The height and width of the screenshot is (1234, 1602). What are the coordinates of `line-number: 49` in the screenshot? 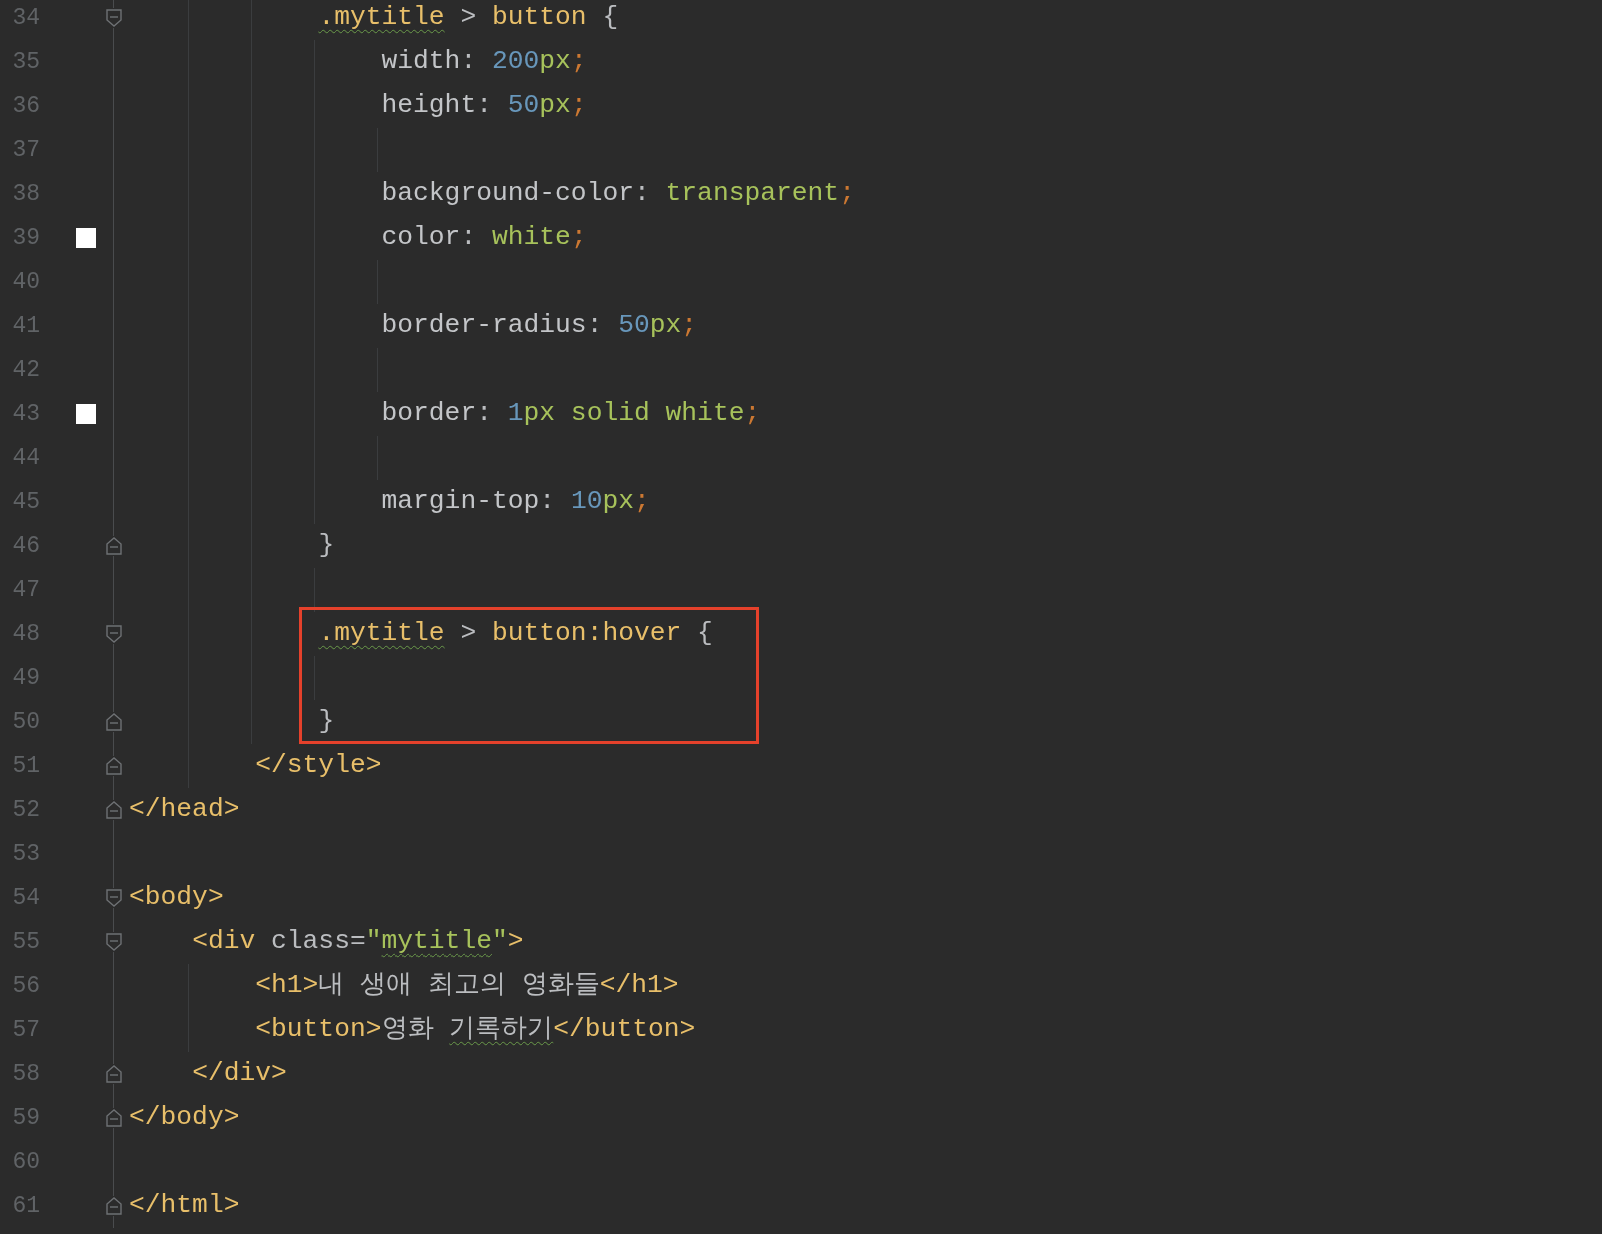 It's located at (25, 678).